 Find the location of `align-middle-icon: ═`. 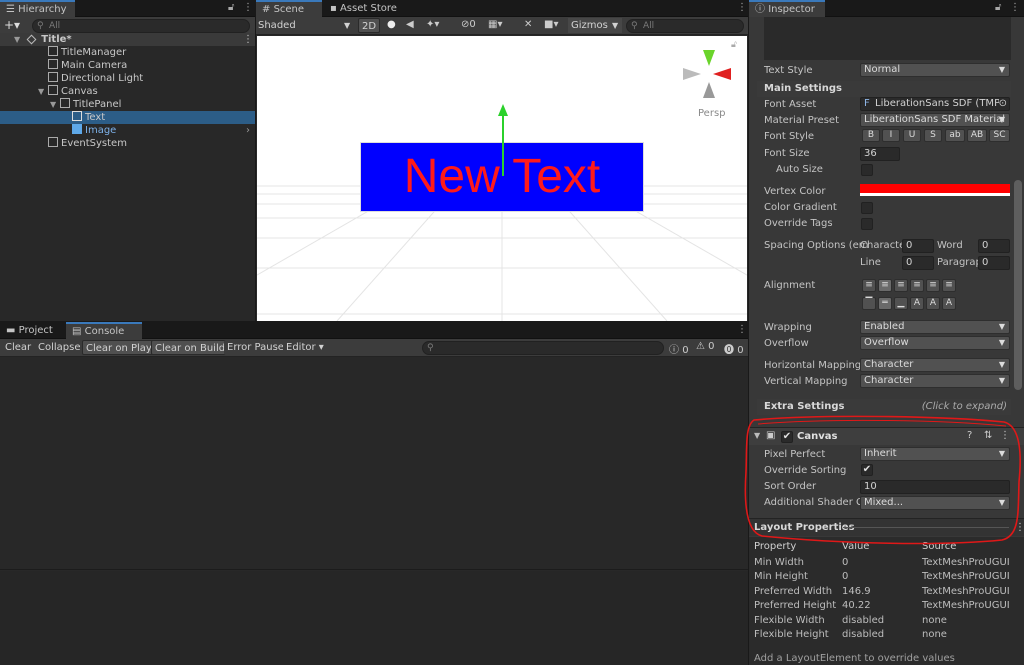

align-middle-icon: ═ is located at coordinates (885, 303).